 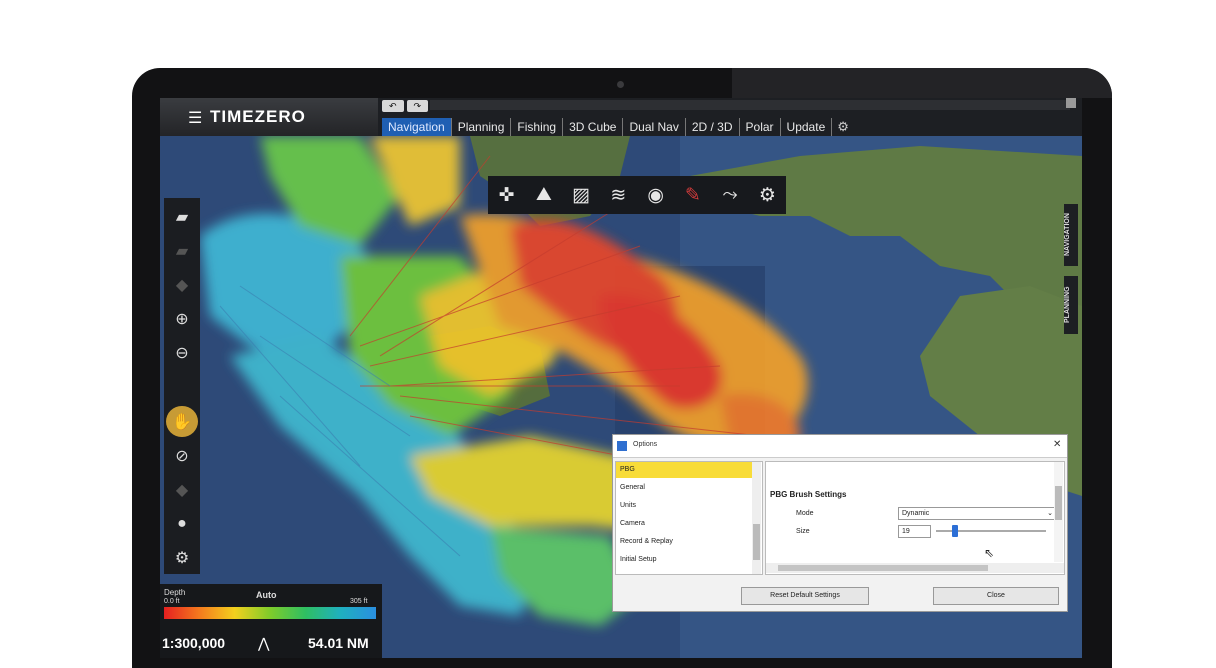 I want to click on dialog-titlebar: Options ✕, so click(x=840, y=446).